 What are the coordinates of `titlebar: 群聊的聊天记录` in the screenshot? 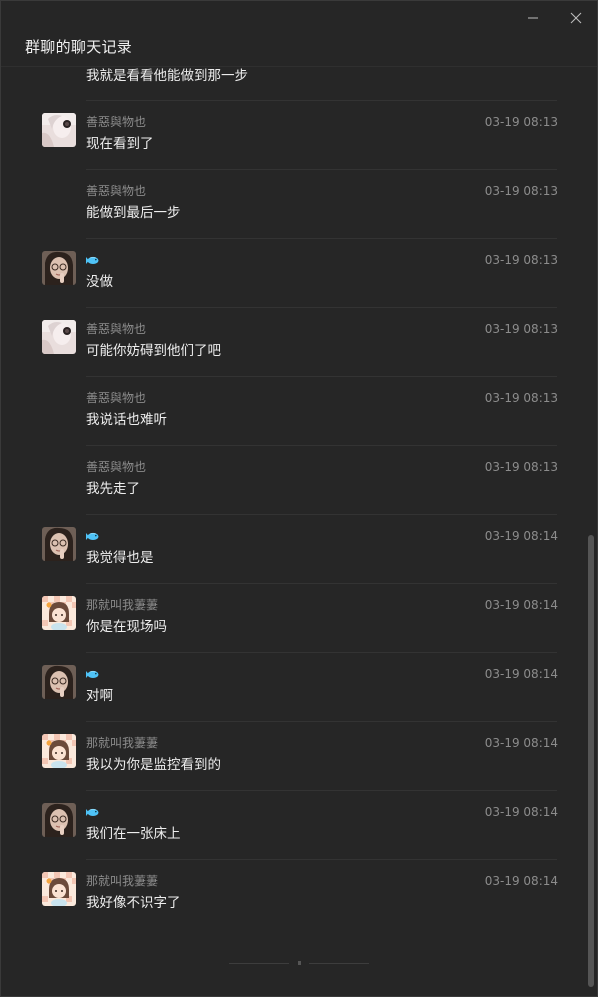 It's located at (299, 34).